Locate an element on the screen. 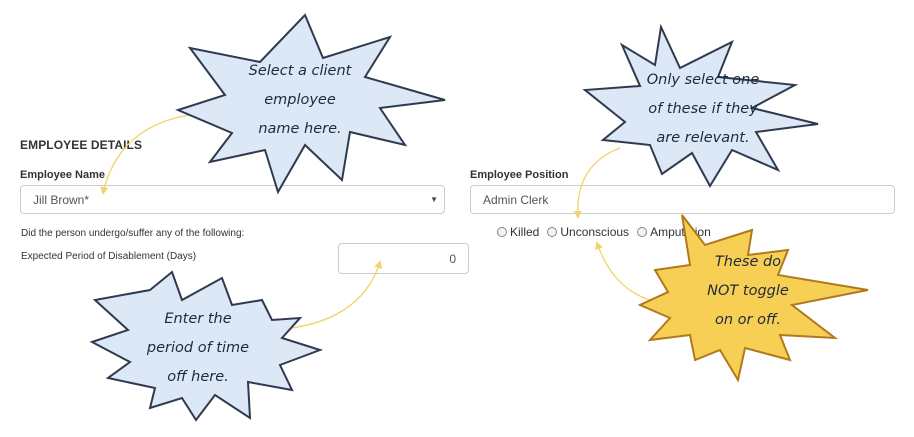 This screenshot has height=437, width=914. callout-name: Select a client employee name here. is located at coordinates (300, 100).